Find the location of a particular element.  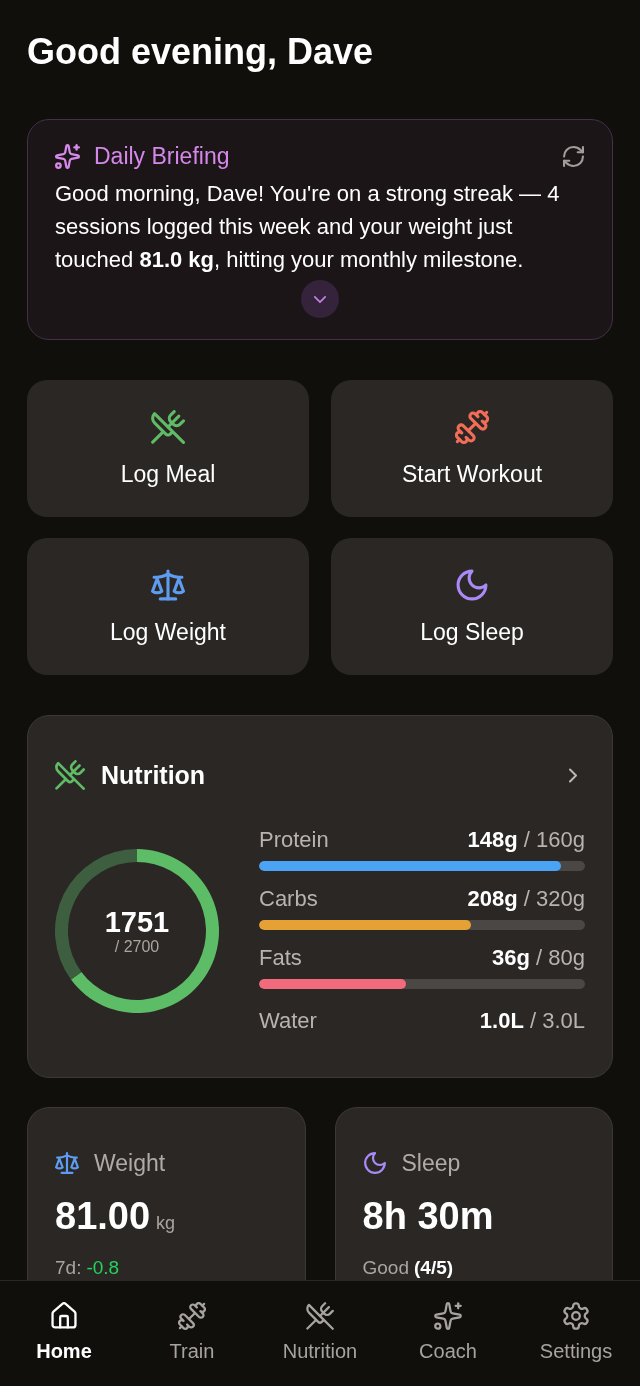

stat-card: Weight 81.00 kg 7d: -0.8 is located at coordinates (166, 1193).